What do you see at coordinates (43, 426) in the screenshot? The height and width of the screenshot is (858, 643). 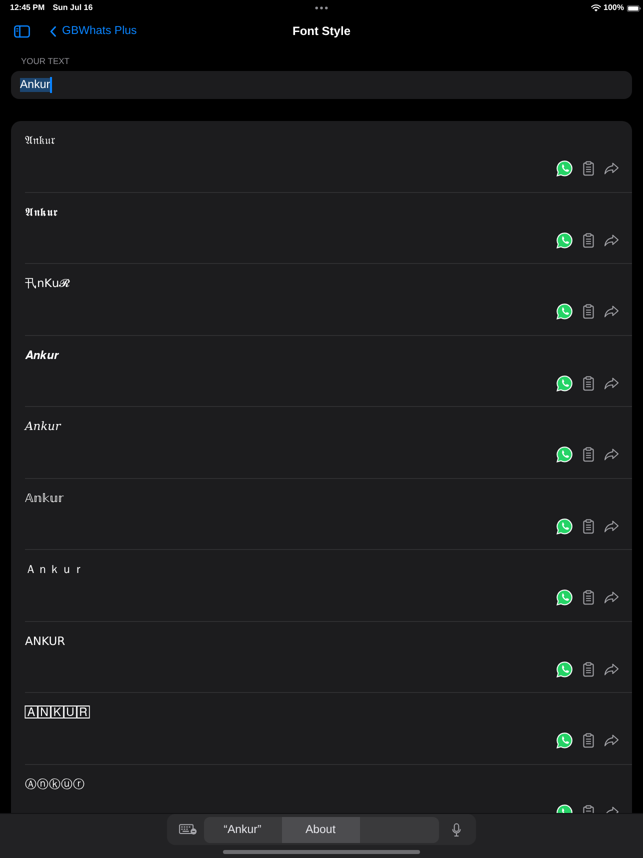 I see `styled-text: 𝐴𝑛𝑘𝑢𝑟` at bounding box center [43, 426].